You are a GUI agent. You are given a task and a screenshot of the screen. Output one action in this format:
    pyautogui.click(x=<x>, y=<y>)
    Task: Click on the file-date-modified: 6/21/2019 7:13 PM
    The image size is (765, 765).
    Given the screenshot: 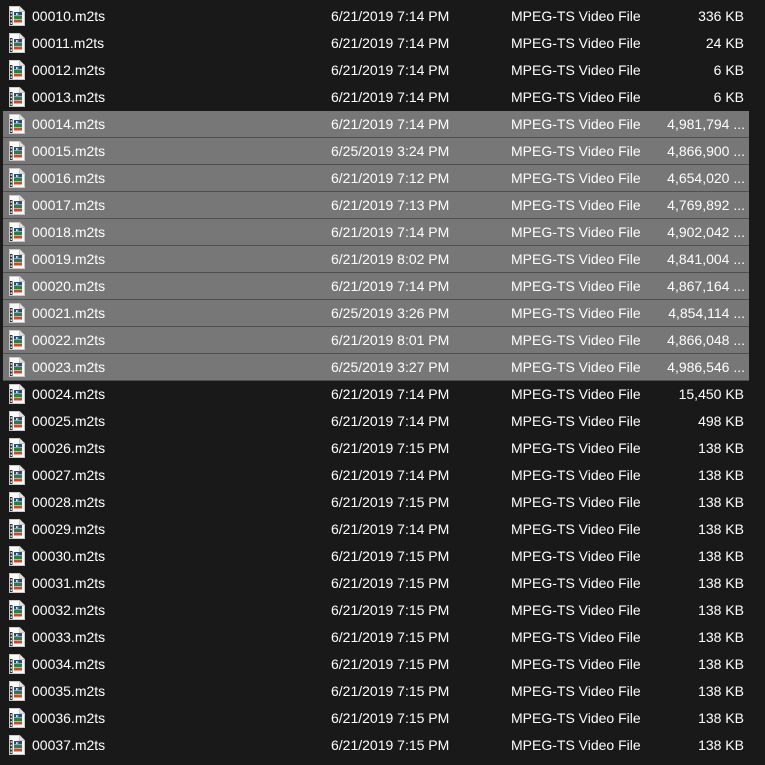 What is the action you would take?
    pyautogui.click(x=390, y=205)
    